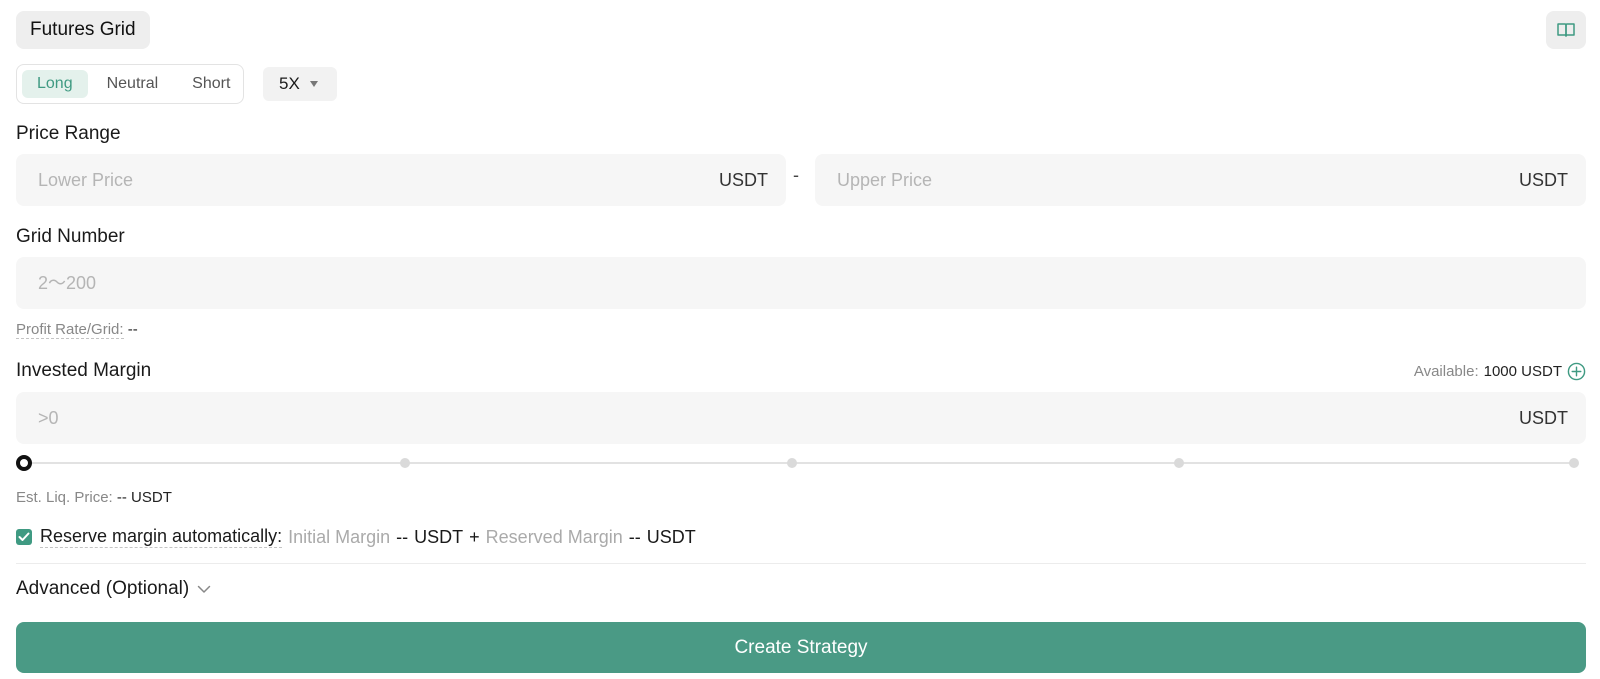 This screenshot has height=679, width=1600. What do you see at coordinates (634, 536) in the screenshot?
I see `reserved-margin-value: --` at bounding box center [634, 536].